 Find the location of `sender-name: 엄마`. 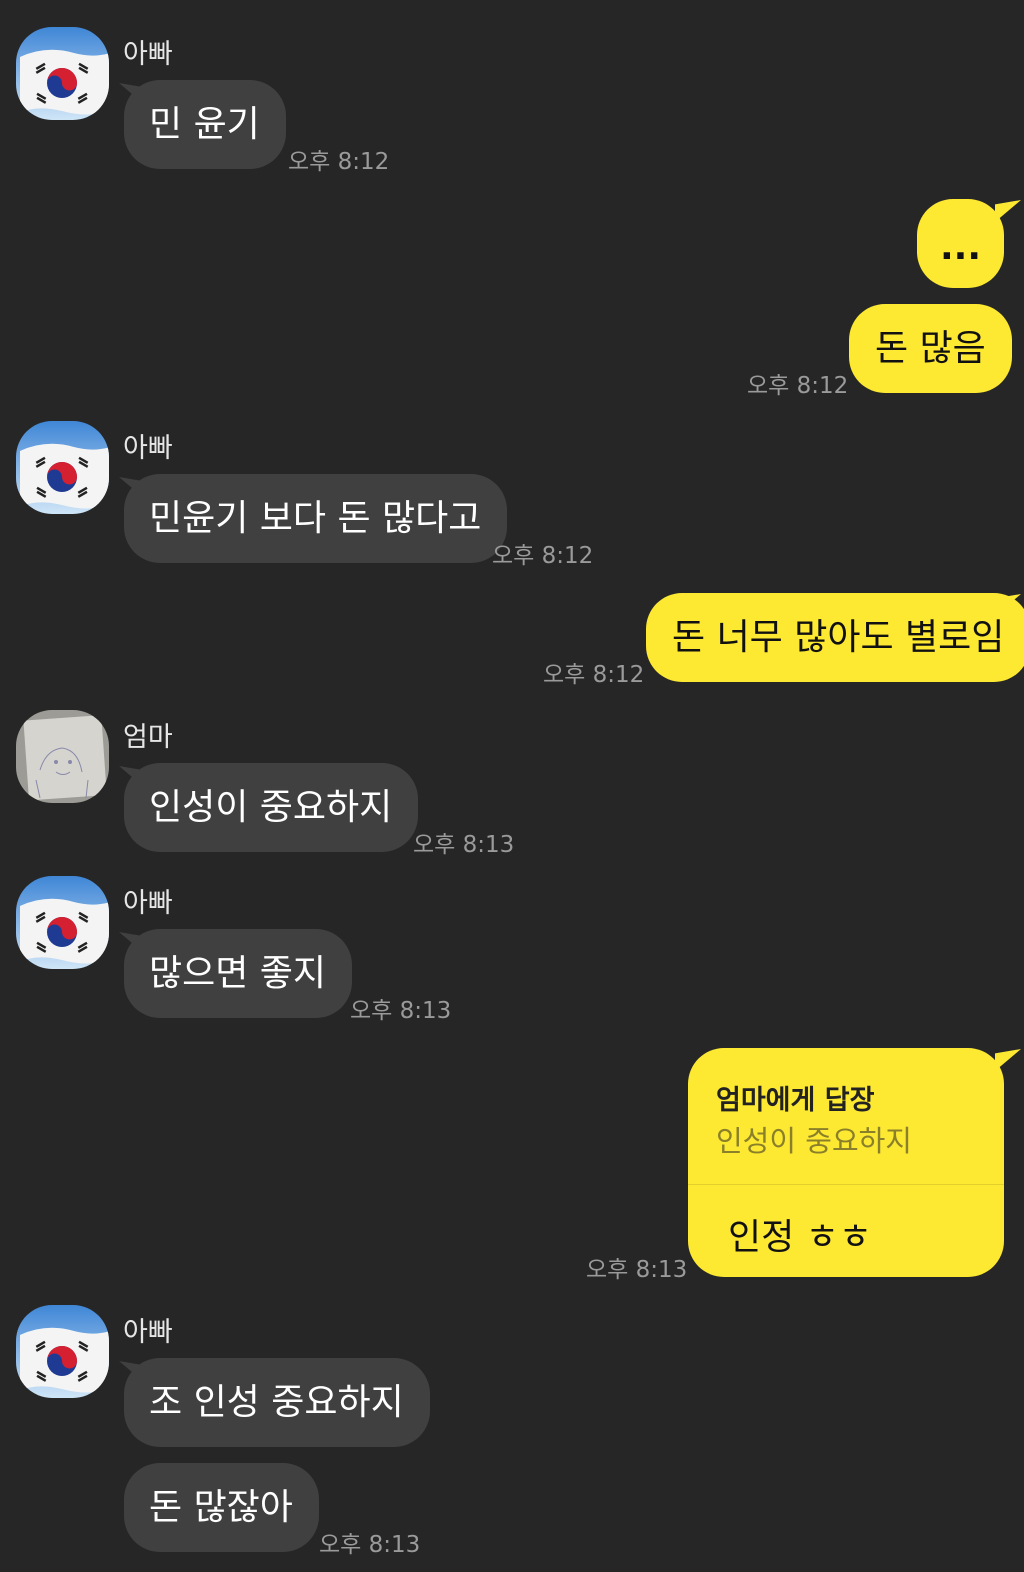

sender-name: 엄마 is located at coordinates (148, 737).